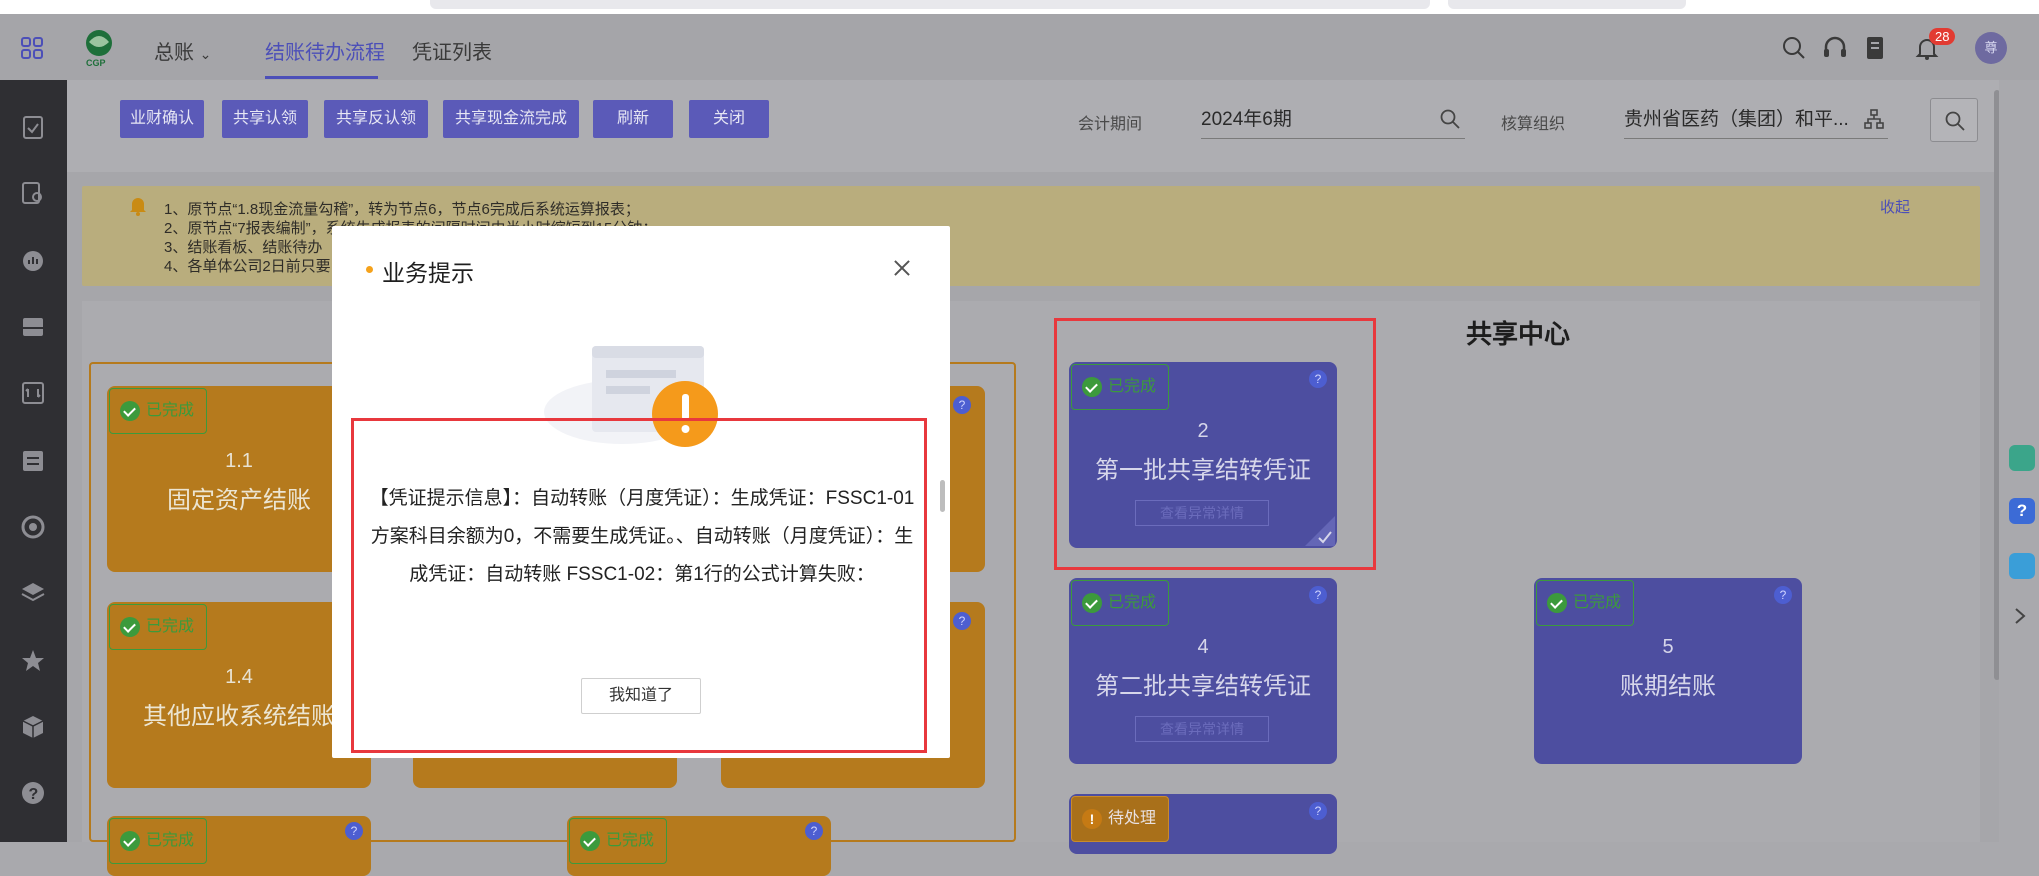 Image resolution: width=2039 pixels, height=876 pixels. What do you see at coordinates (33, 193) in the screenshot?
I see `document-search-icon` at bounding box center [33, 193].